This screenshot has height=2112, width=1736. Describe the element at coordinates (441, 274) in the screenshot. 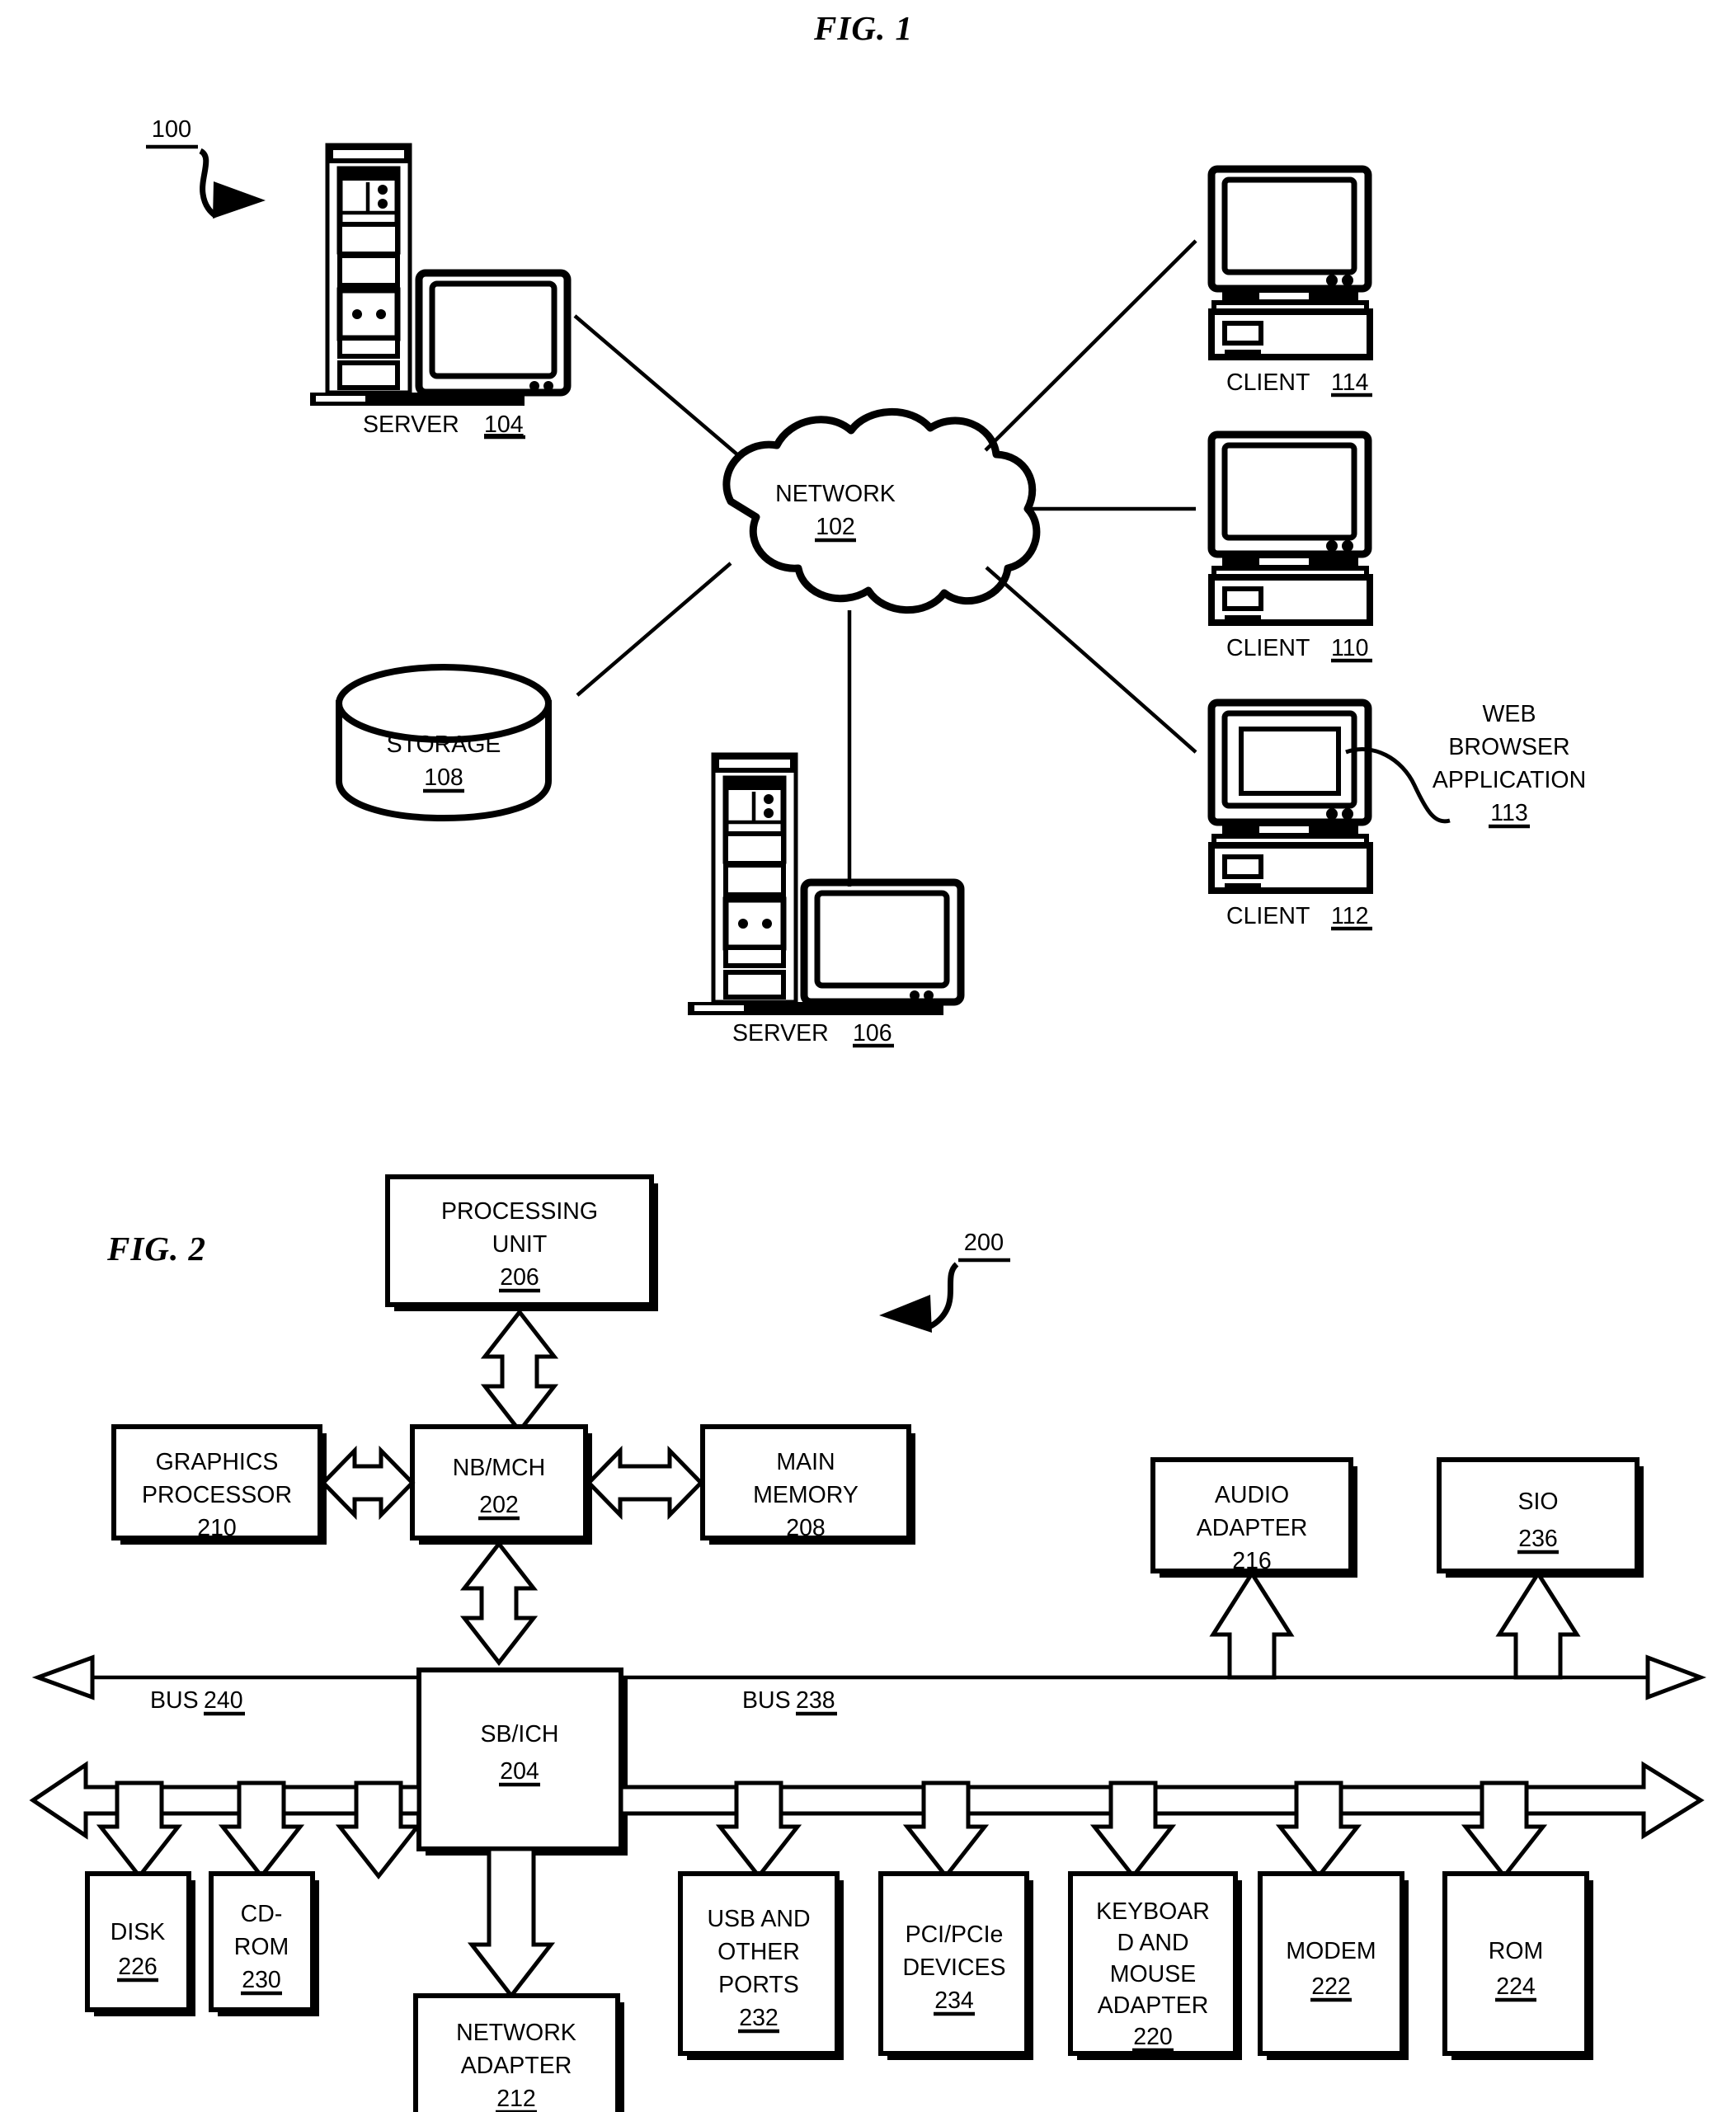

I see `server-104-graphic` at that location.